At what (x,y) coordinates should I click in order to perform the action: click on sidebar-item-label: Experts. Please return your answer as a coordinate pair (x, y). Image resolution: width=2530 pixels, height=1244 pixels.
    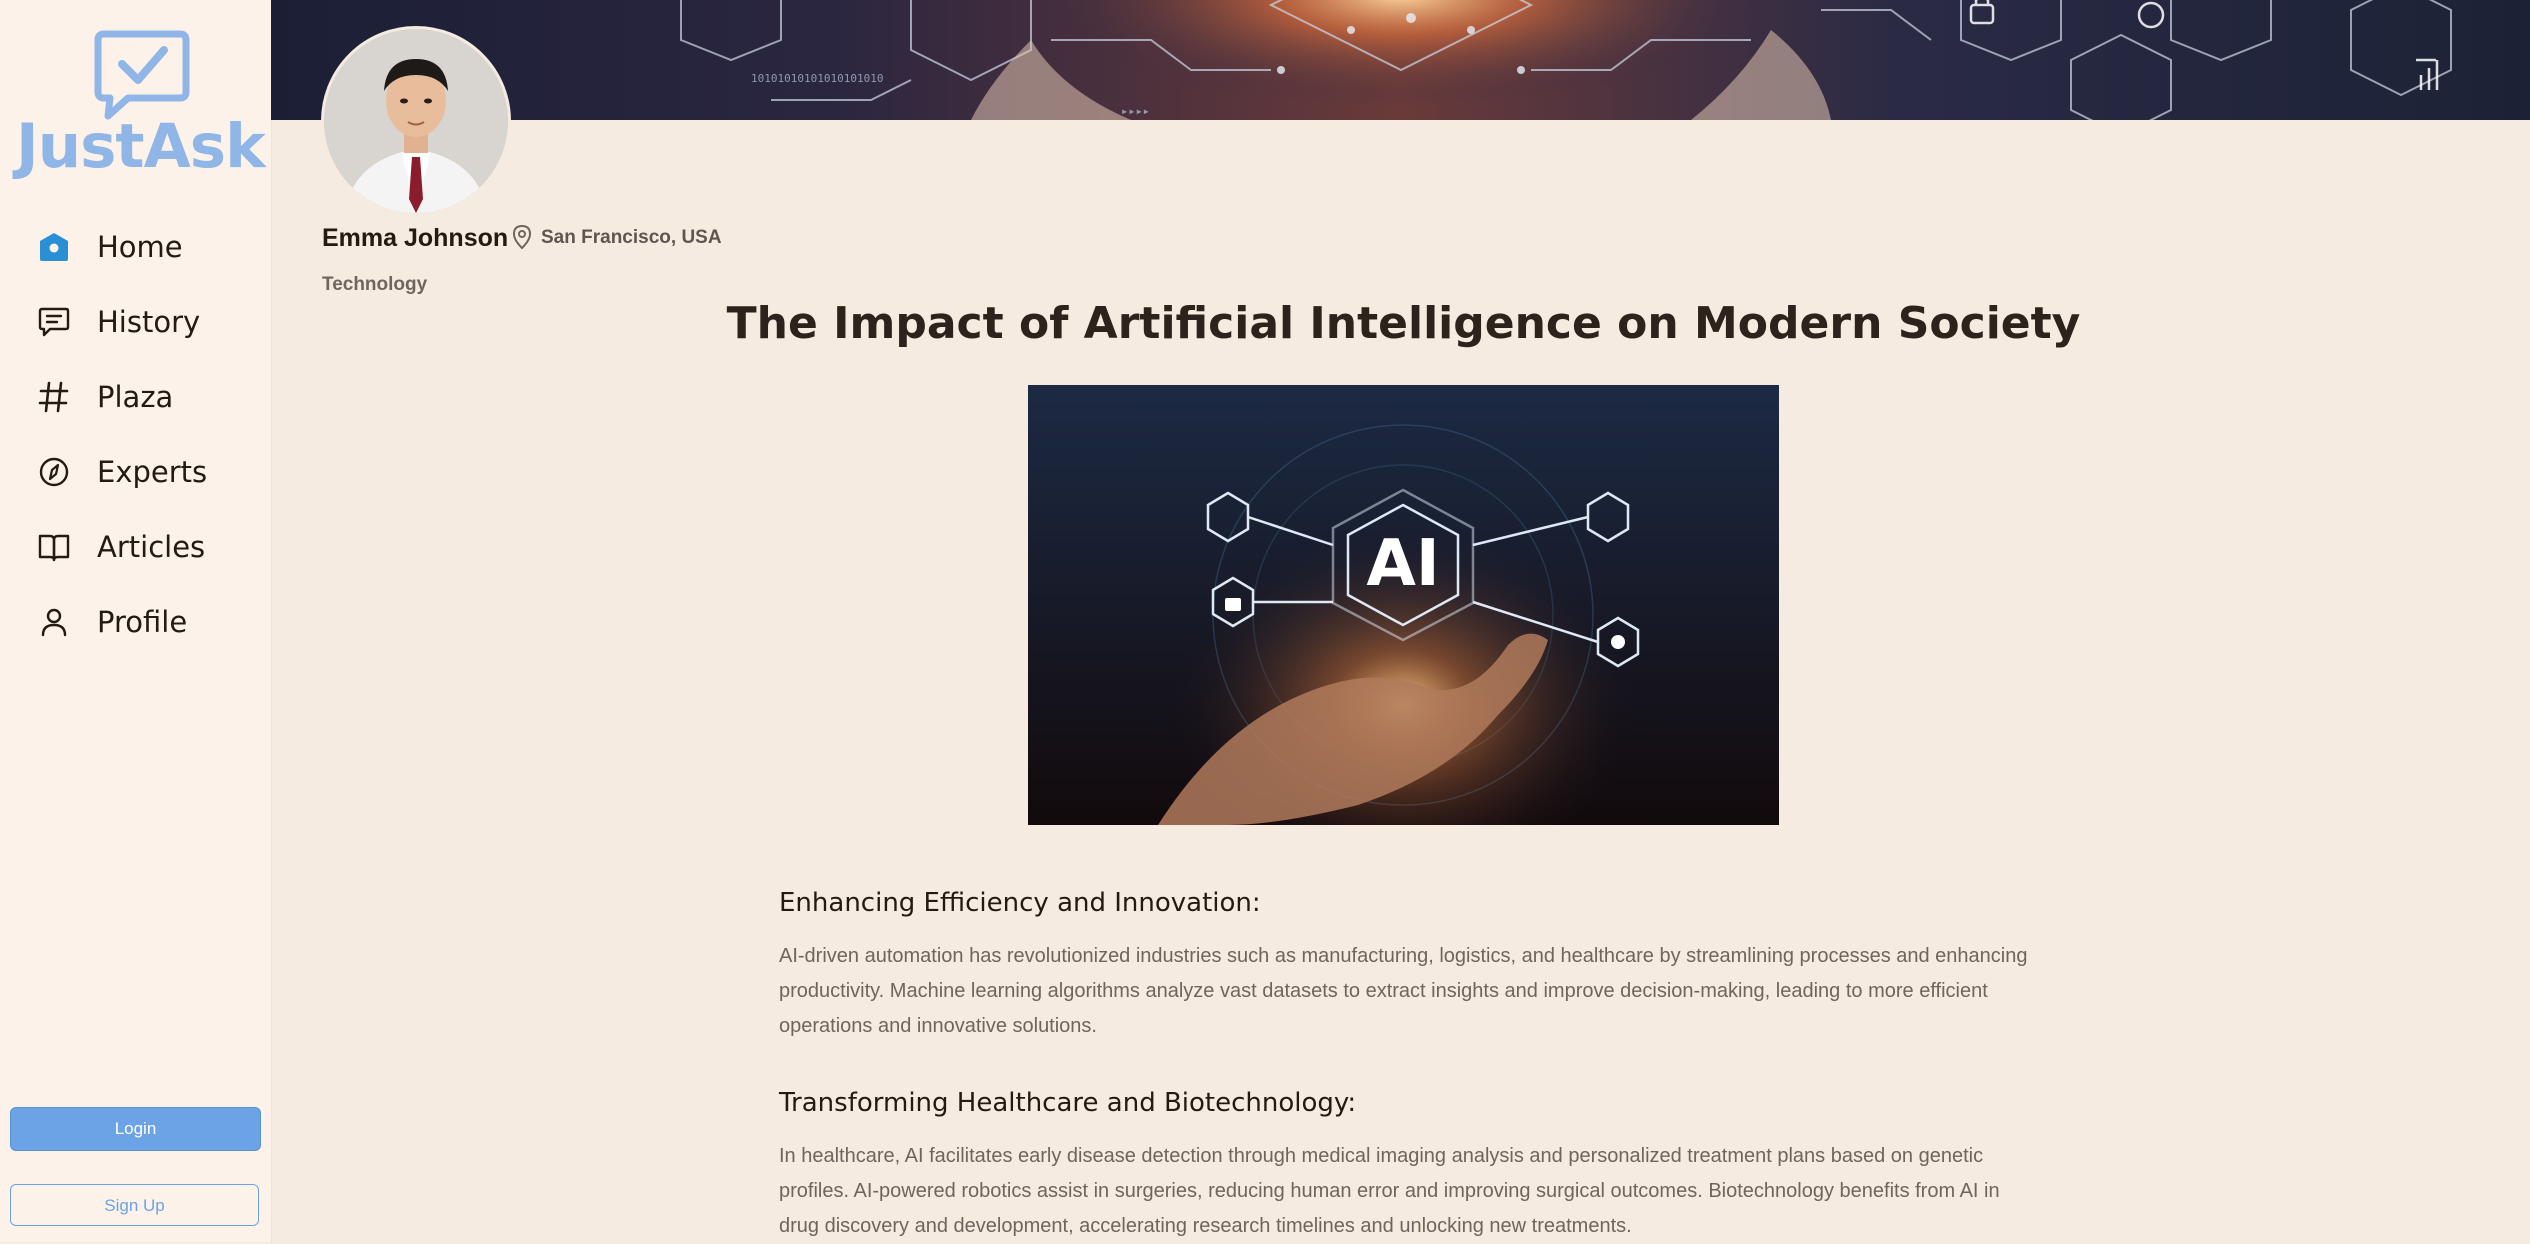
    Looking at the image, I should click on (152, 472).